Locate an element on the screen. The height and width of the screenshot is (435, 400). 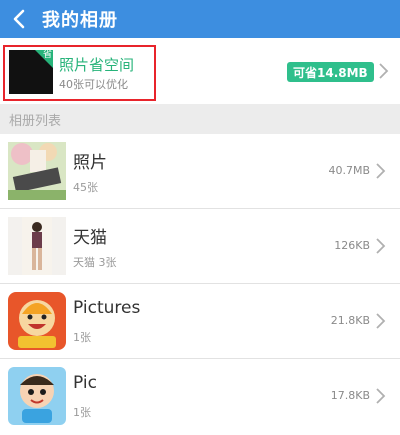
back-chevron-icon is located at coordinates (19, 19).